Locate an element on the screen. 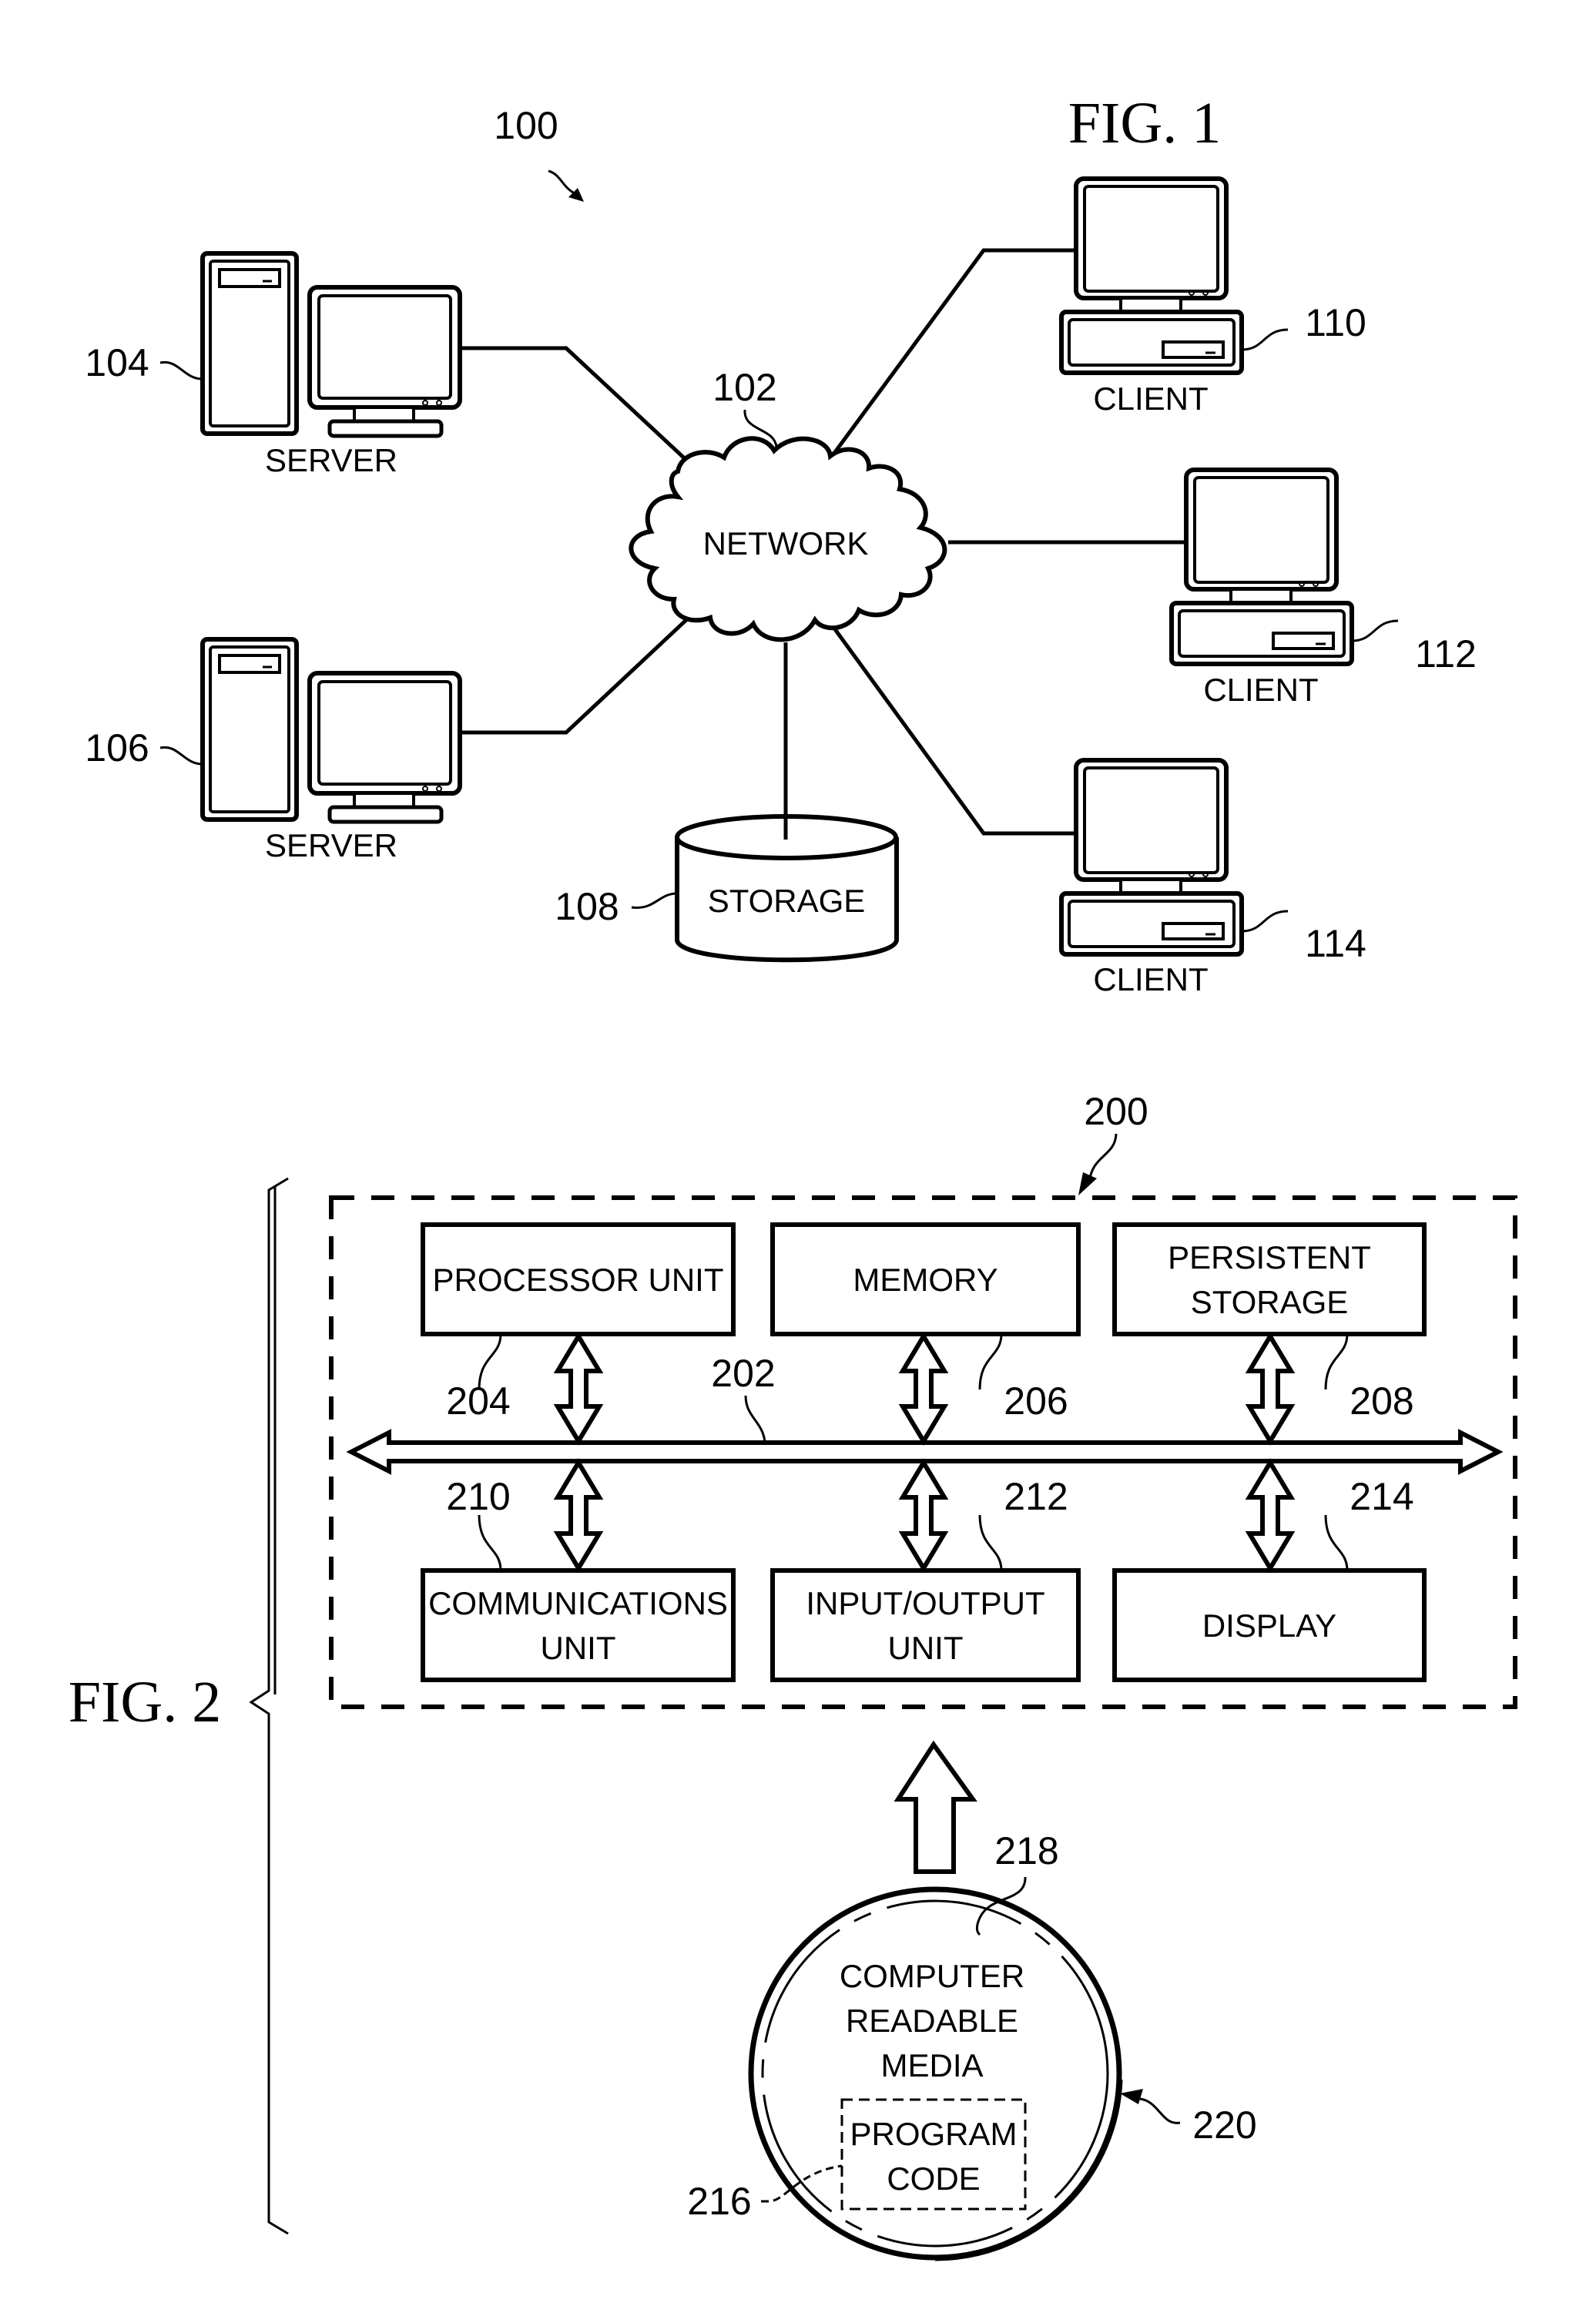 The image size is (1596, 2323). storage-label: STORAGE is located at coordinates (787, 901).